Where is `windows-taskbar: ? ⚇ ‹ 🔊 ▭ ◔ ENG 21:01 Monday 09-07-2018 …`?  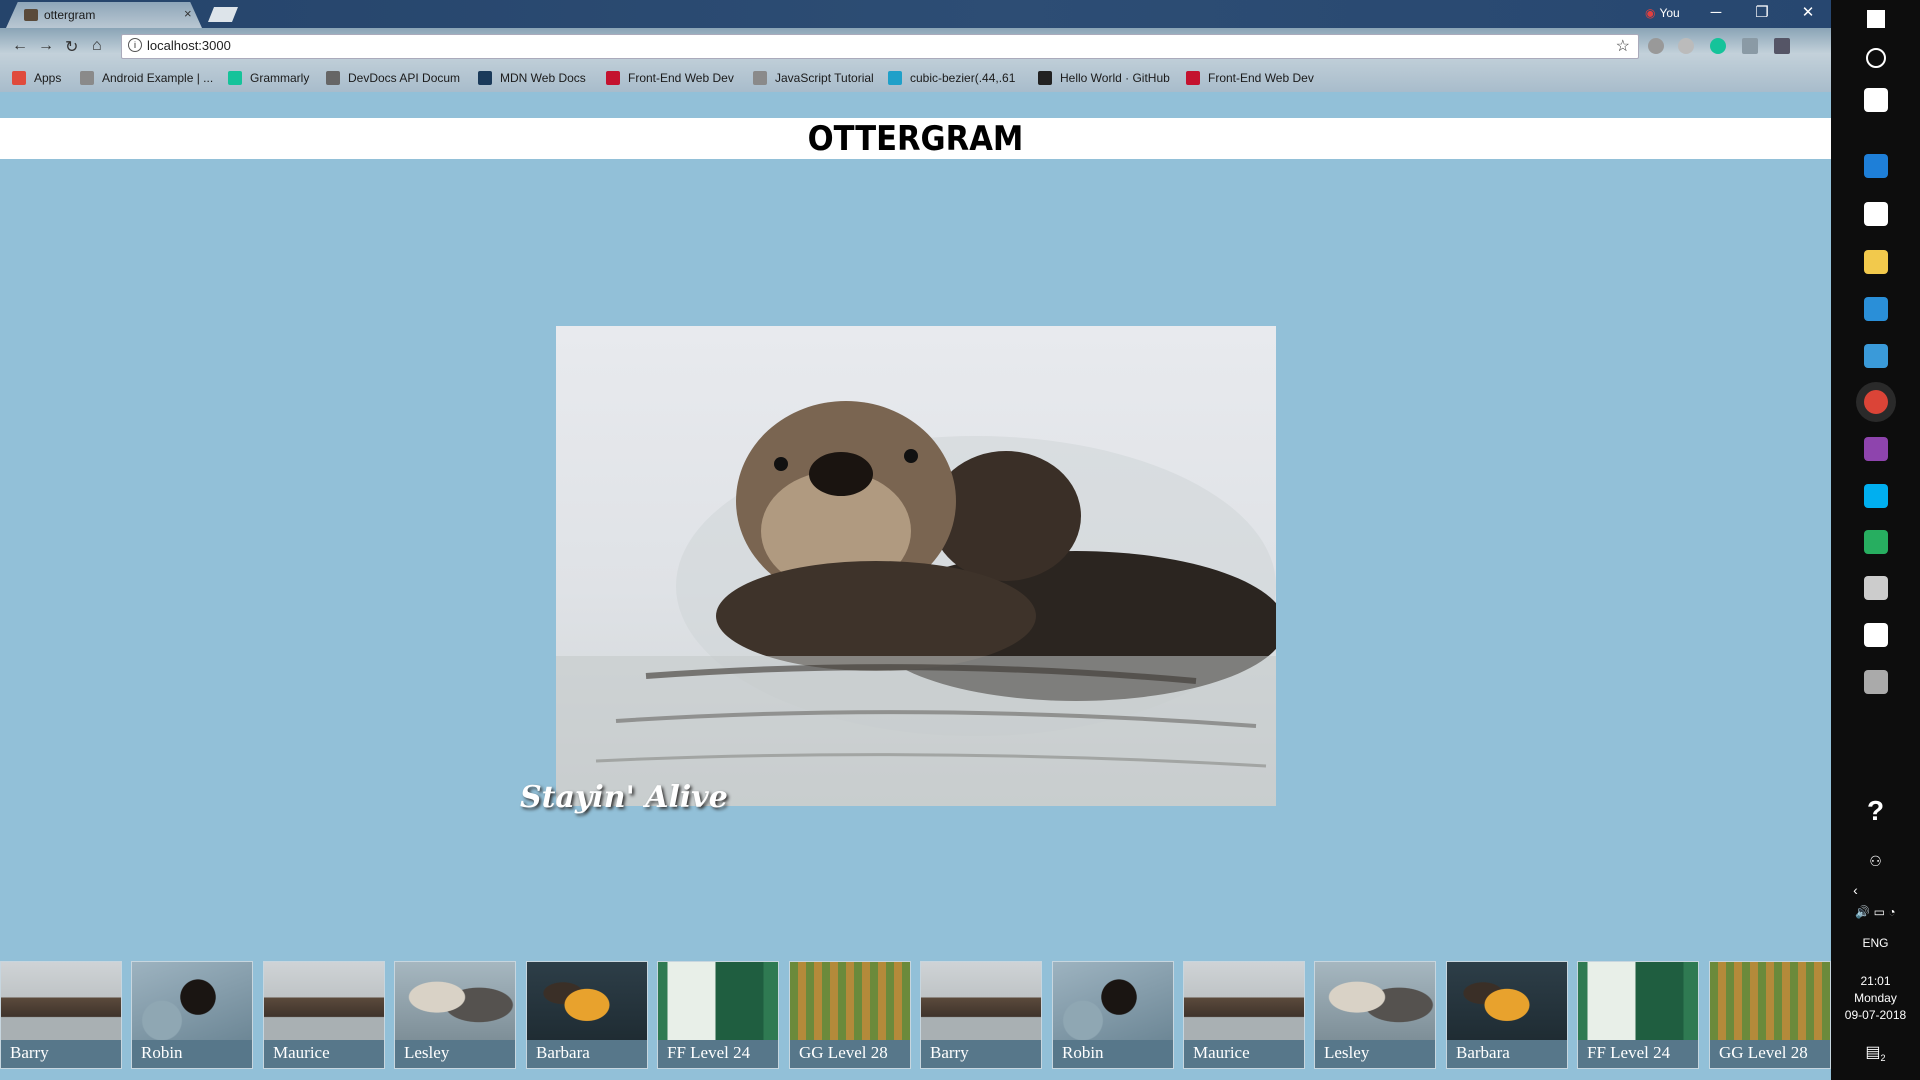 windows-taskbar: ? ⚇ ‹ 🔊 ▭ ◔ ENG 21:01 Monday 09-07-2018 … is located at coordinates (1875, 540).